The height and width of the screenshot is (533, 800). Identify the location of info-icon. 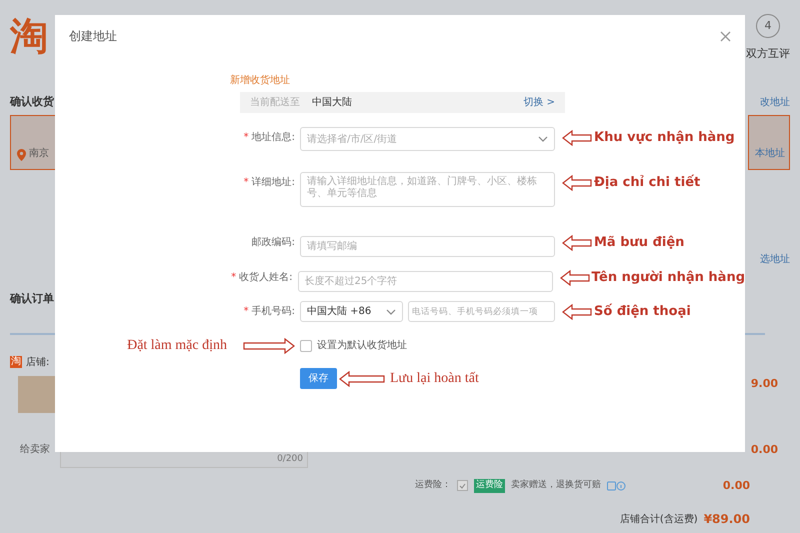
(617, 485).